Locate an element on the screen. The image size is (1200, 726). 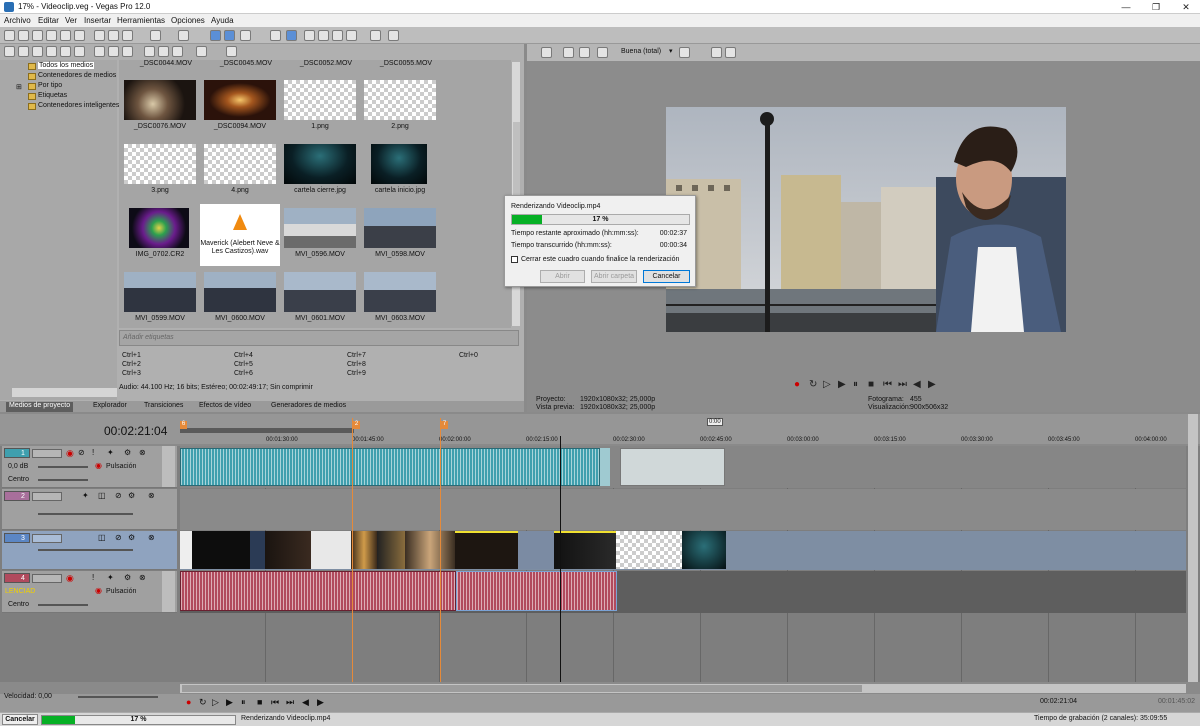
search-icon is located at coordinates (231, 51).